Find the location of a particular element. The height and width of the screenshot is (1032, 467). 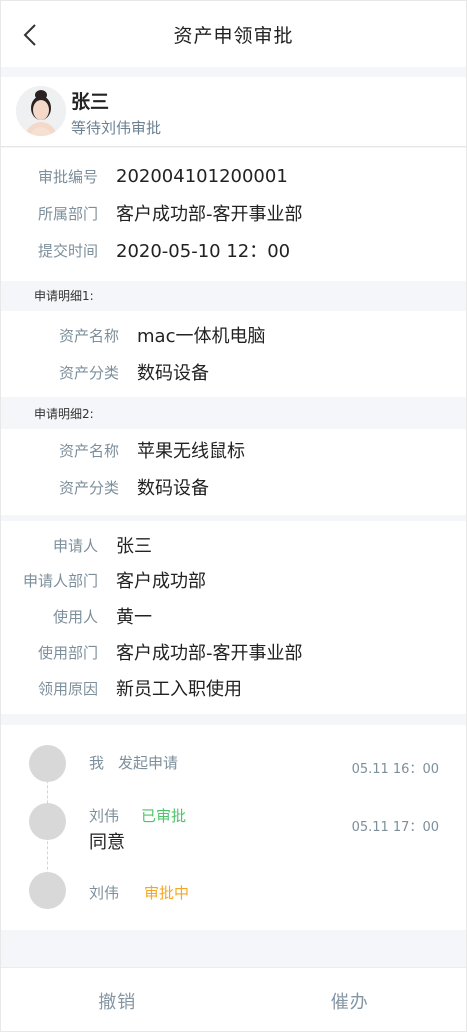

cancel-button: 撤销 is located at coordinates (117, 999).